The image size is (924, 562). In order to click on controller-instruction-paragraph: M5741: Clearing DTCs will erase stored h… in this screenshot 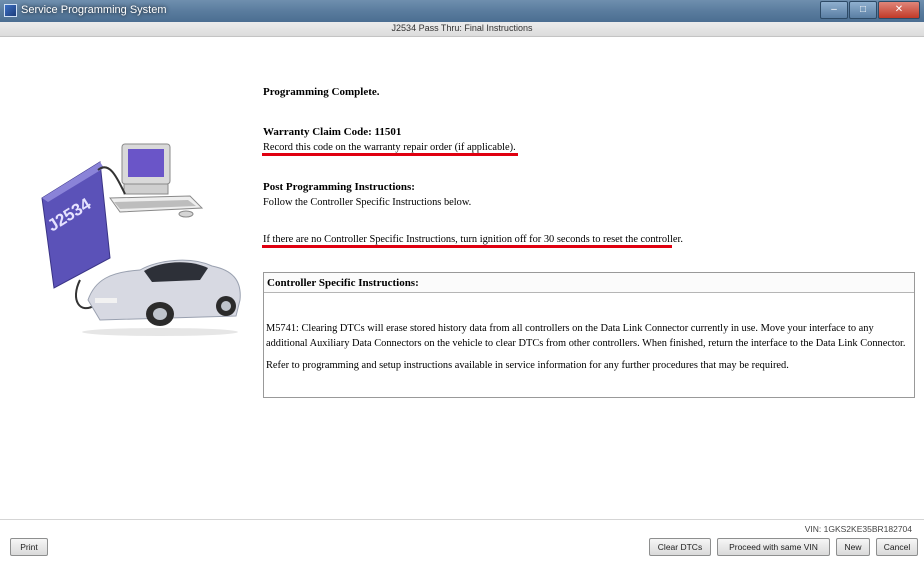, I will do `click(586, 336)`.